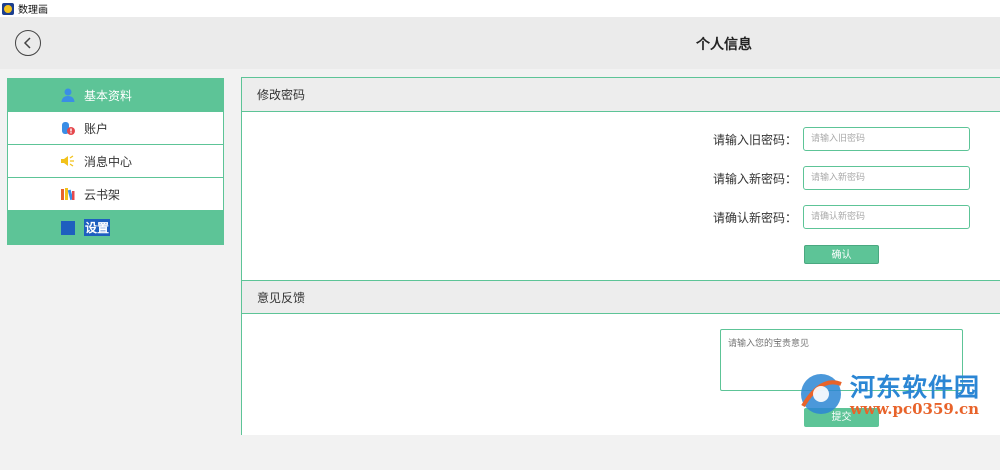 This screenshot has width=1000, height=470. I want to click on feedback-header: 意见反馈, so click(621, 297).